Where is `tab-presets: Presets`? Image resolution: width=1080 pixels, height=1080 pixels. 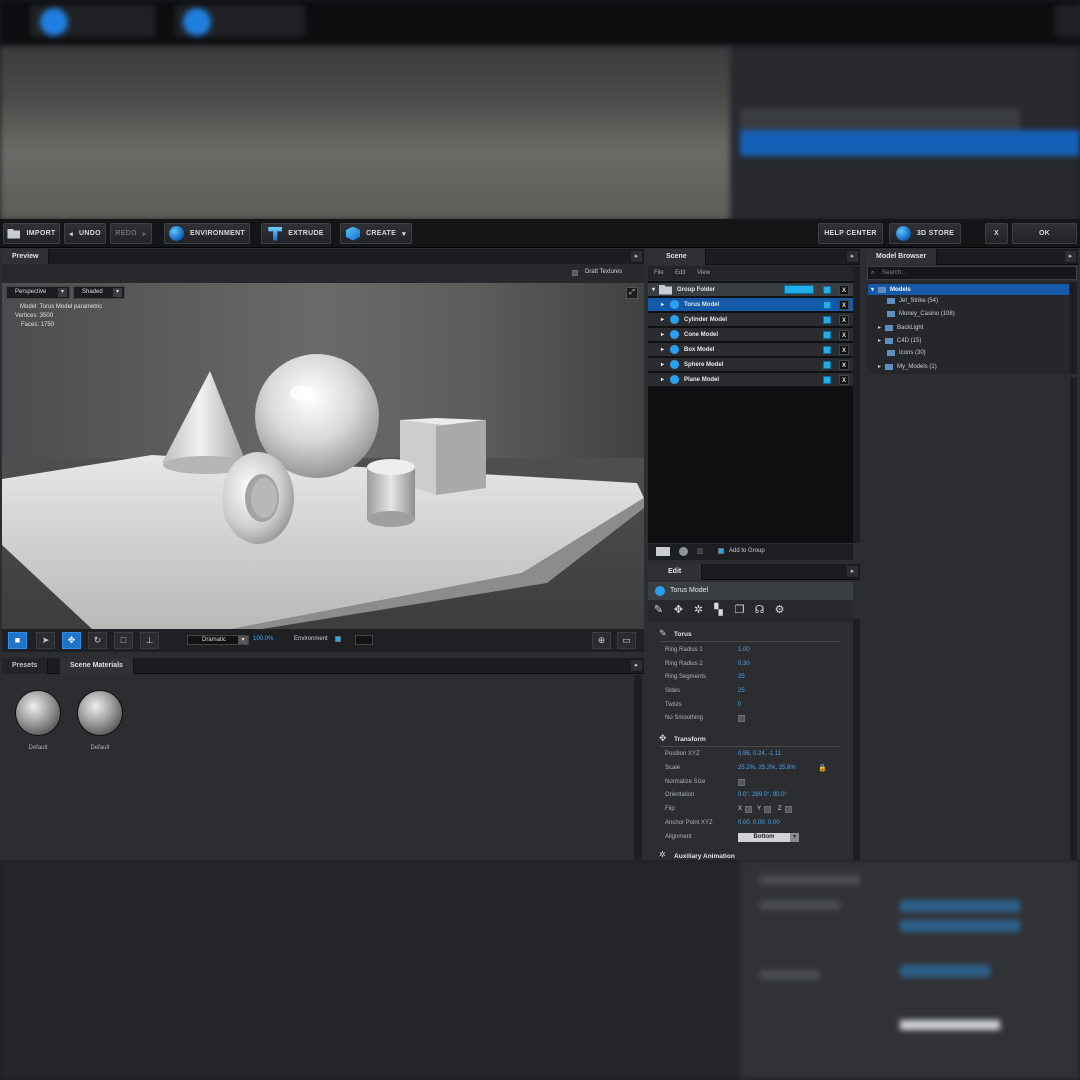 tab-presets: Presets is located at coordinates (25, 666).